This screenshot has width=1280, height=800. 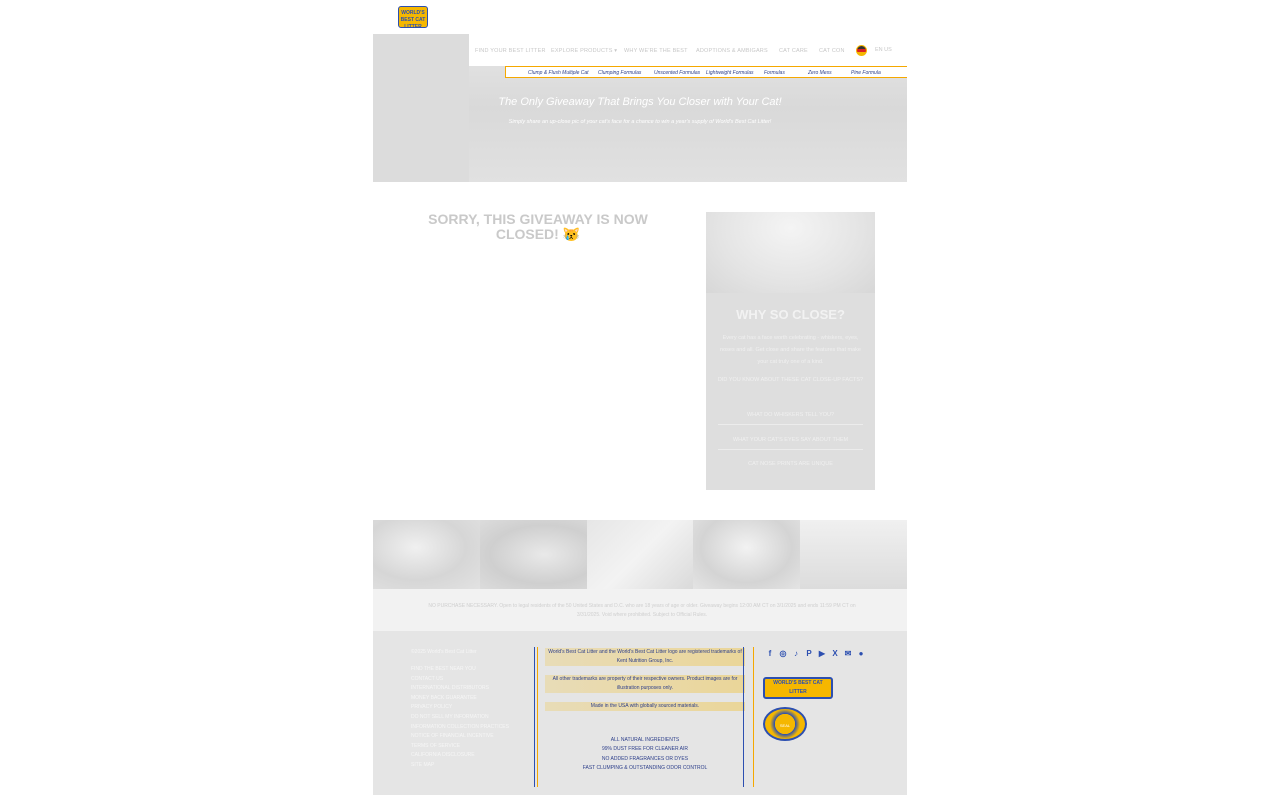 What do you see at coordinates (471, 728) in the screenshot?
I see `footer-link: INFORMATION COLLECTION PRACTICES` at bounding box center [471, 728].